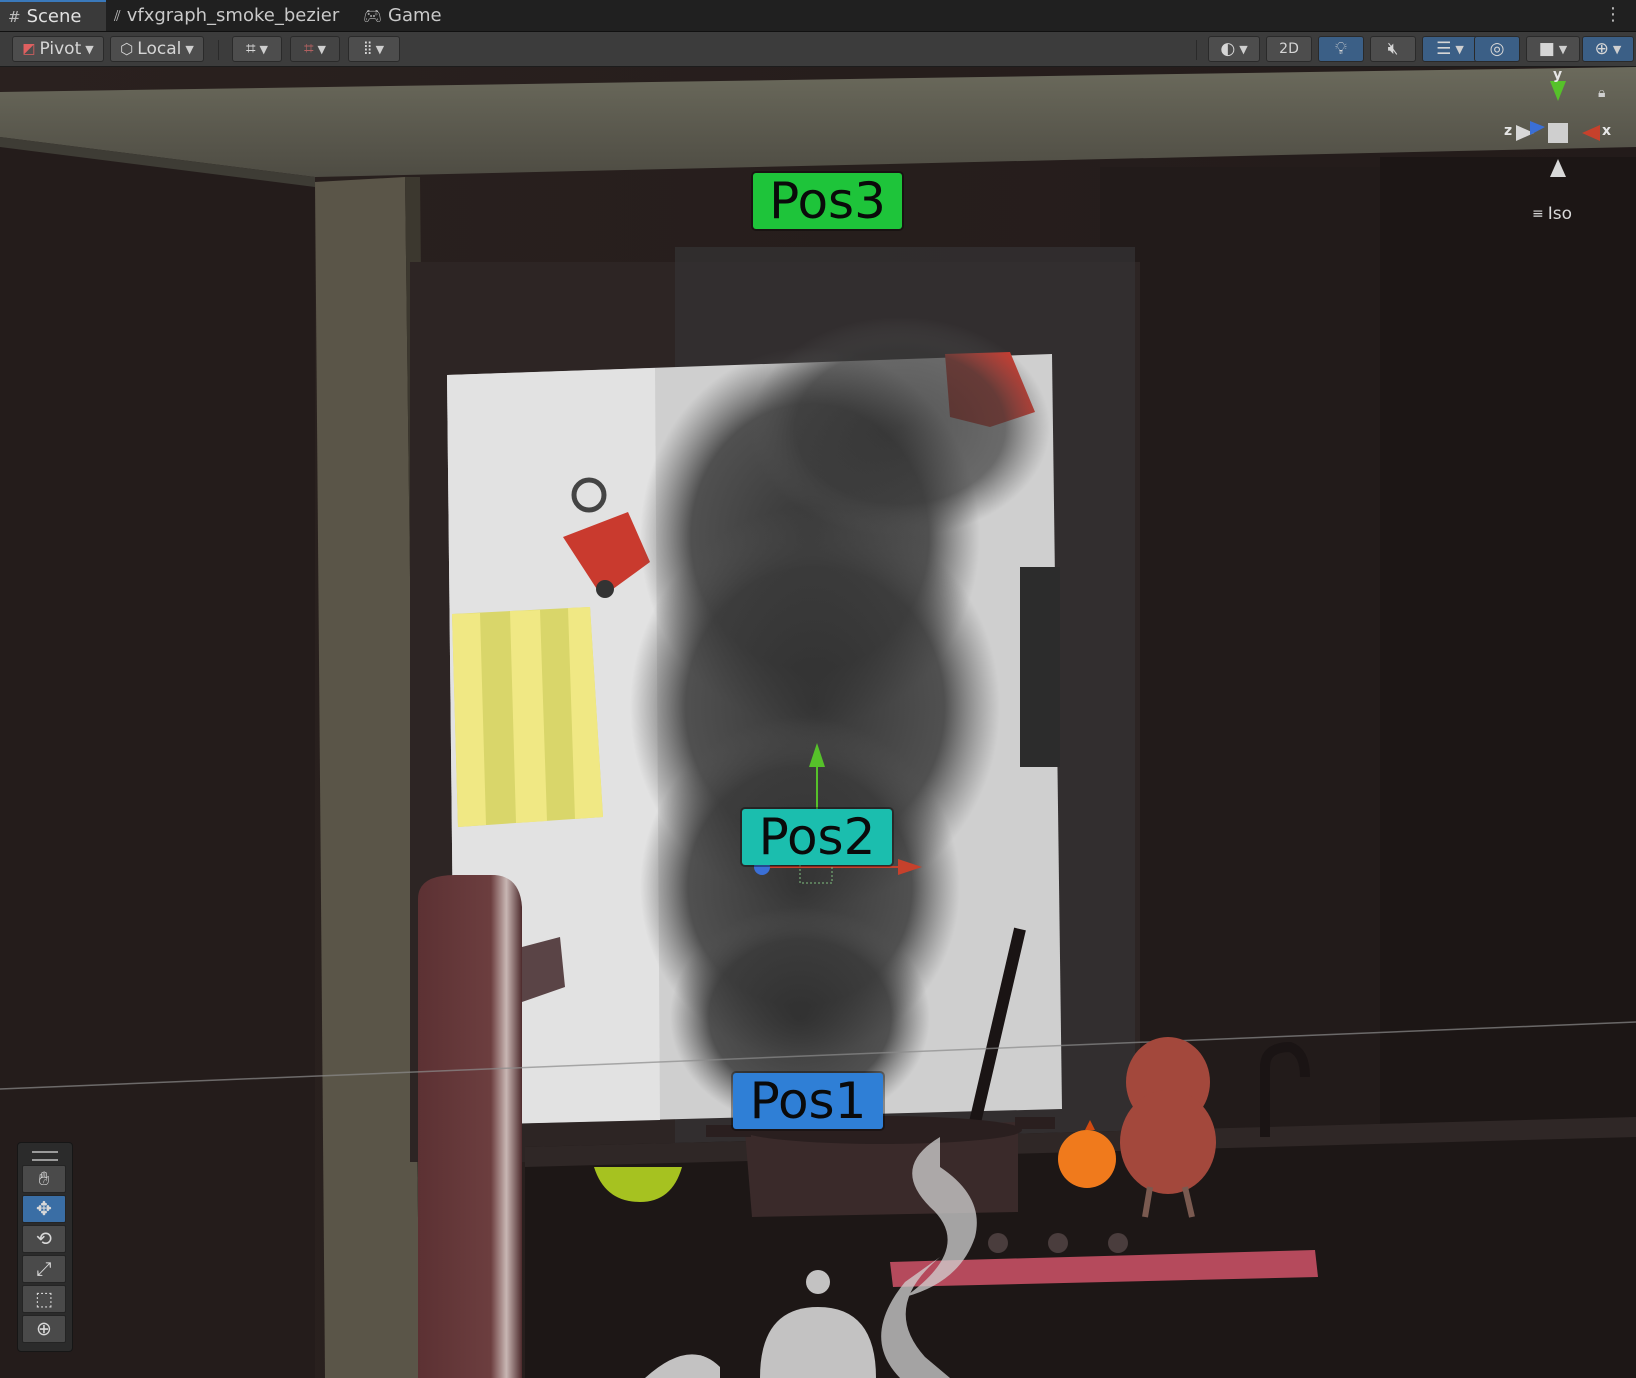 This screenshot has width=1636, height=1378. I want to click on gizmo-globe-icon: ⊕, so click(1601, 49).